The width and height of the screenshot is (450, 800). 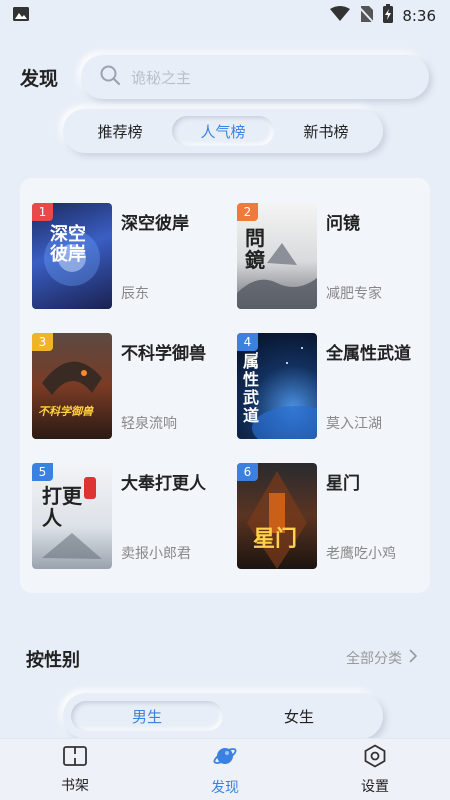 What do you see at coordinates (247, 342) in the screenshot?
I see `rank-badge: 4` at bounding box center [247, 342].